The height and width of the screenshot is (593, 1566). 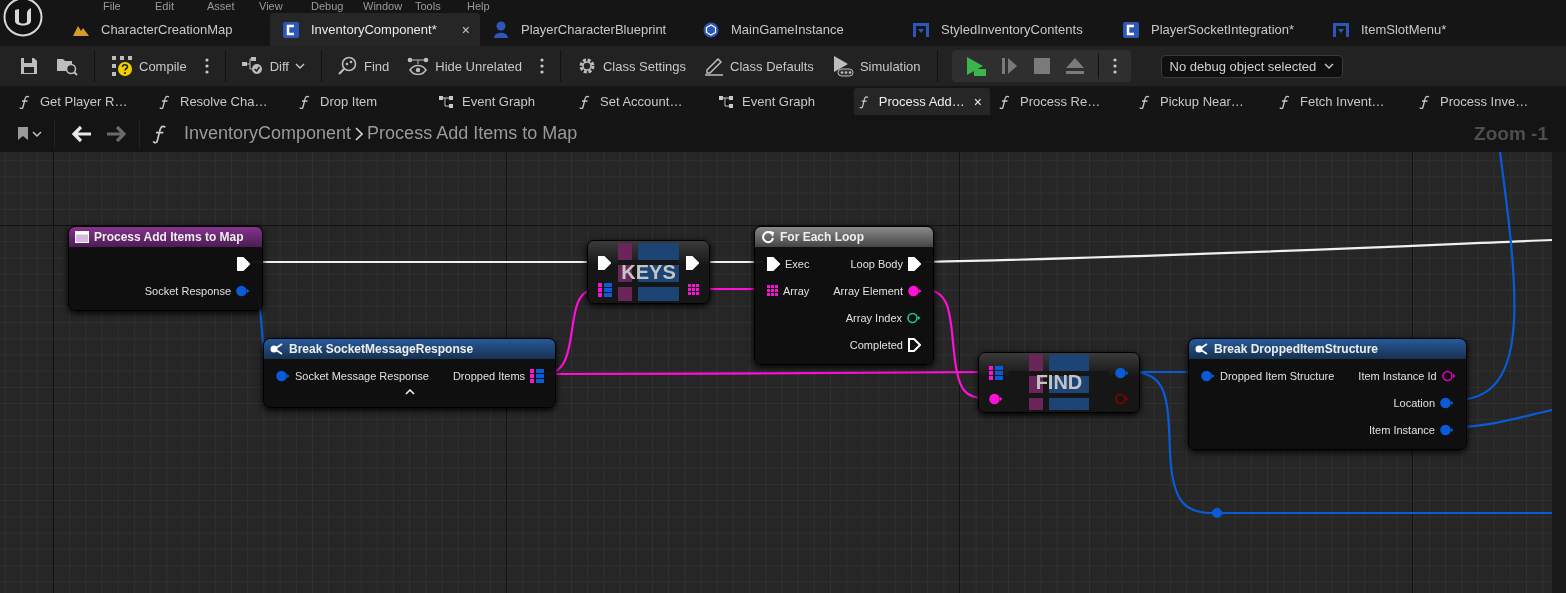 I want to click on document-tab: MainGameInstance, so click(x=795, y=29).